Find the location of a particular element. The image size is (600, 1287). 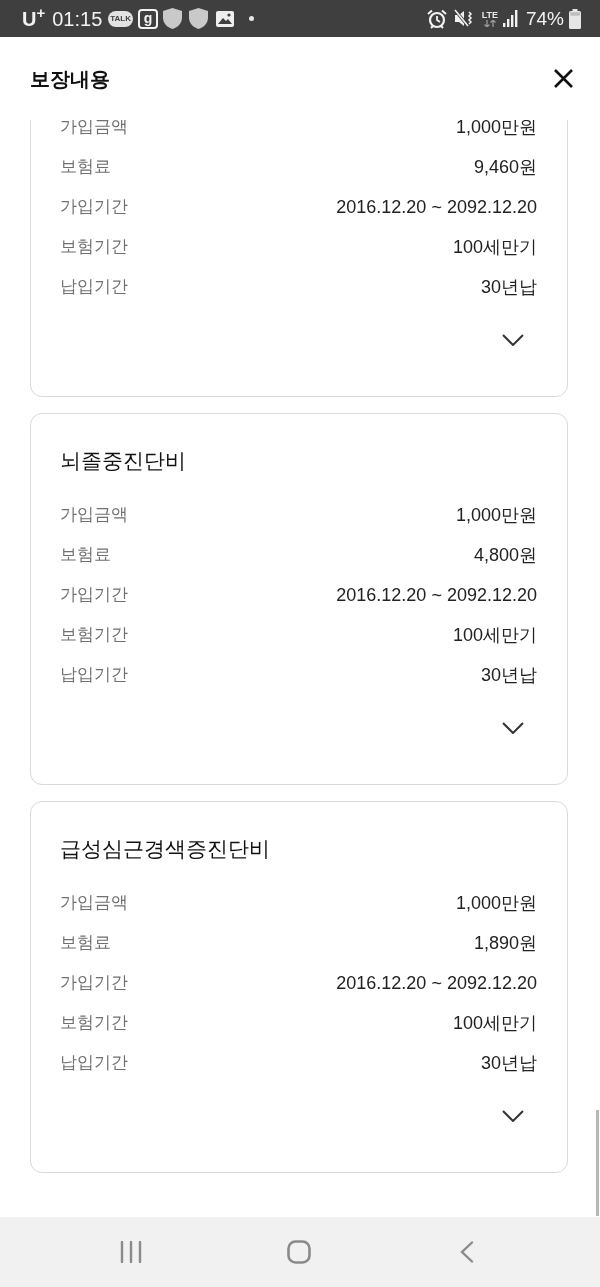

notification-dot-icon is located at coordinates (251, 18).